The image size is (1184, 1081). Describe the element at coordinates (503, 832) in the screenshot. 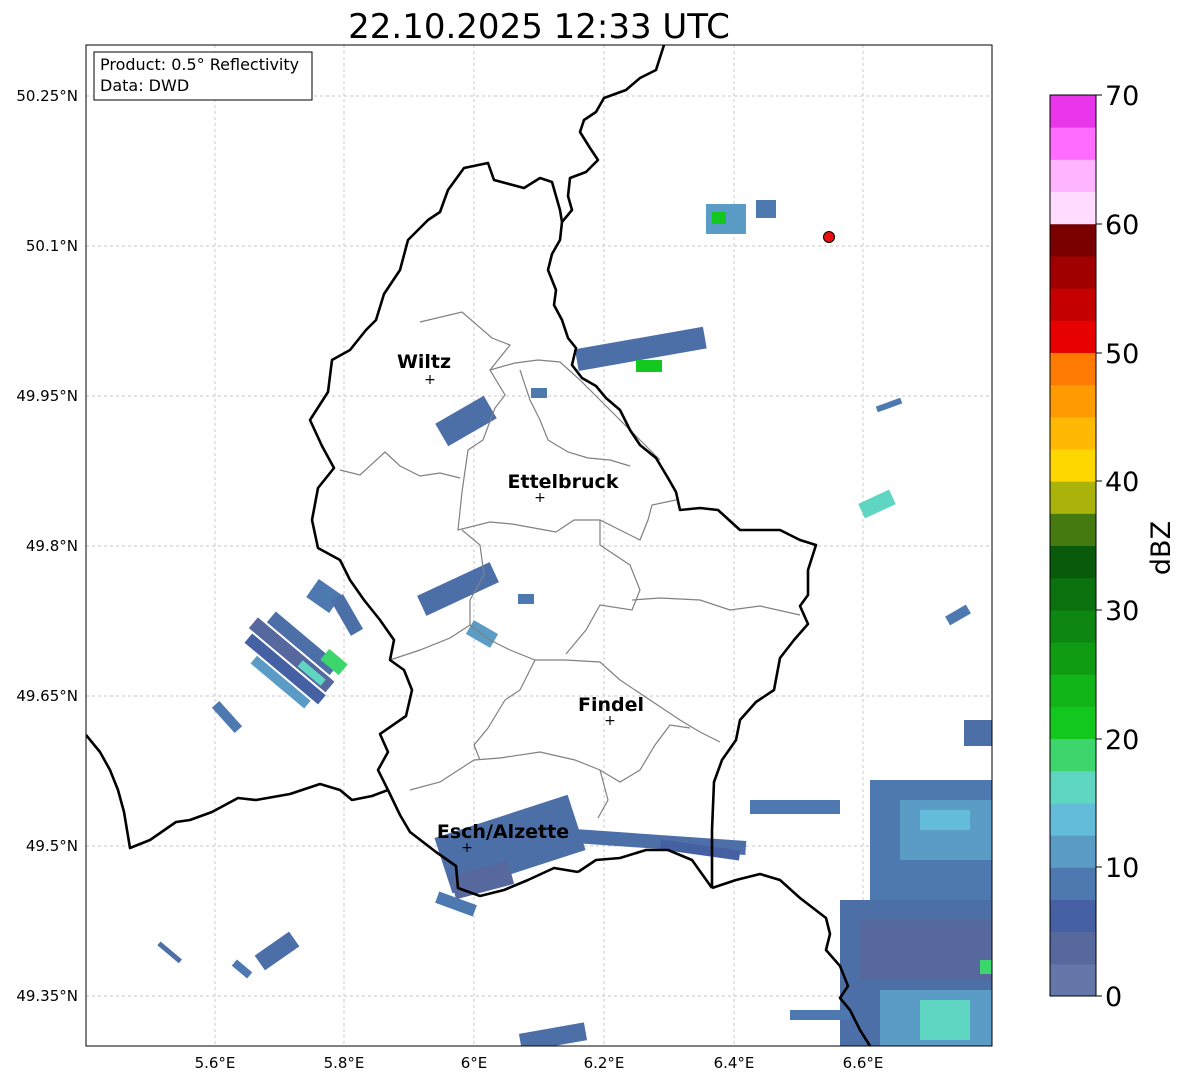

I see `place-label: Esch/Alzette` at that location.